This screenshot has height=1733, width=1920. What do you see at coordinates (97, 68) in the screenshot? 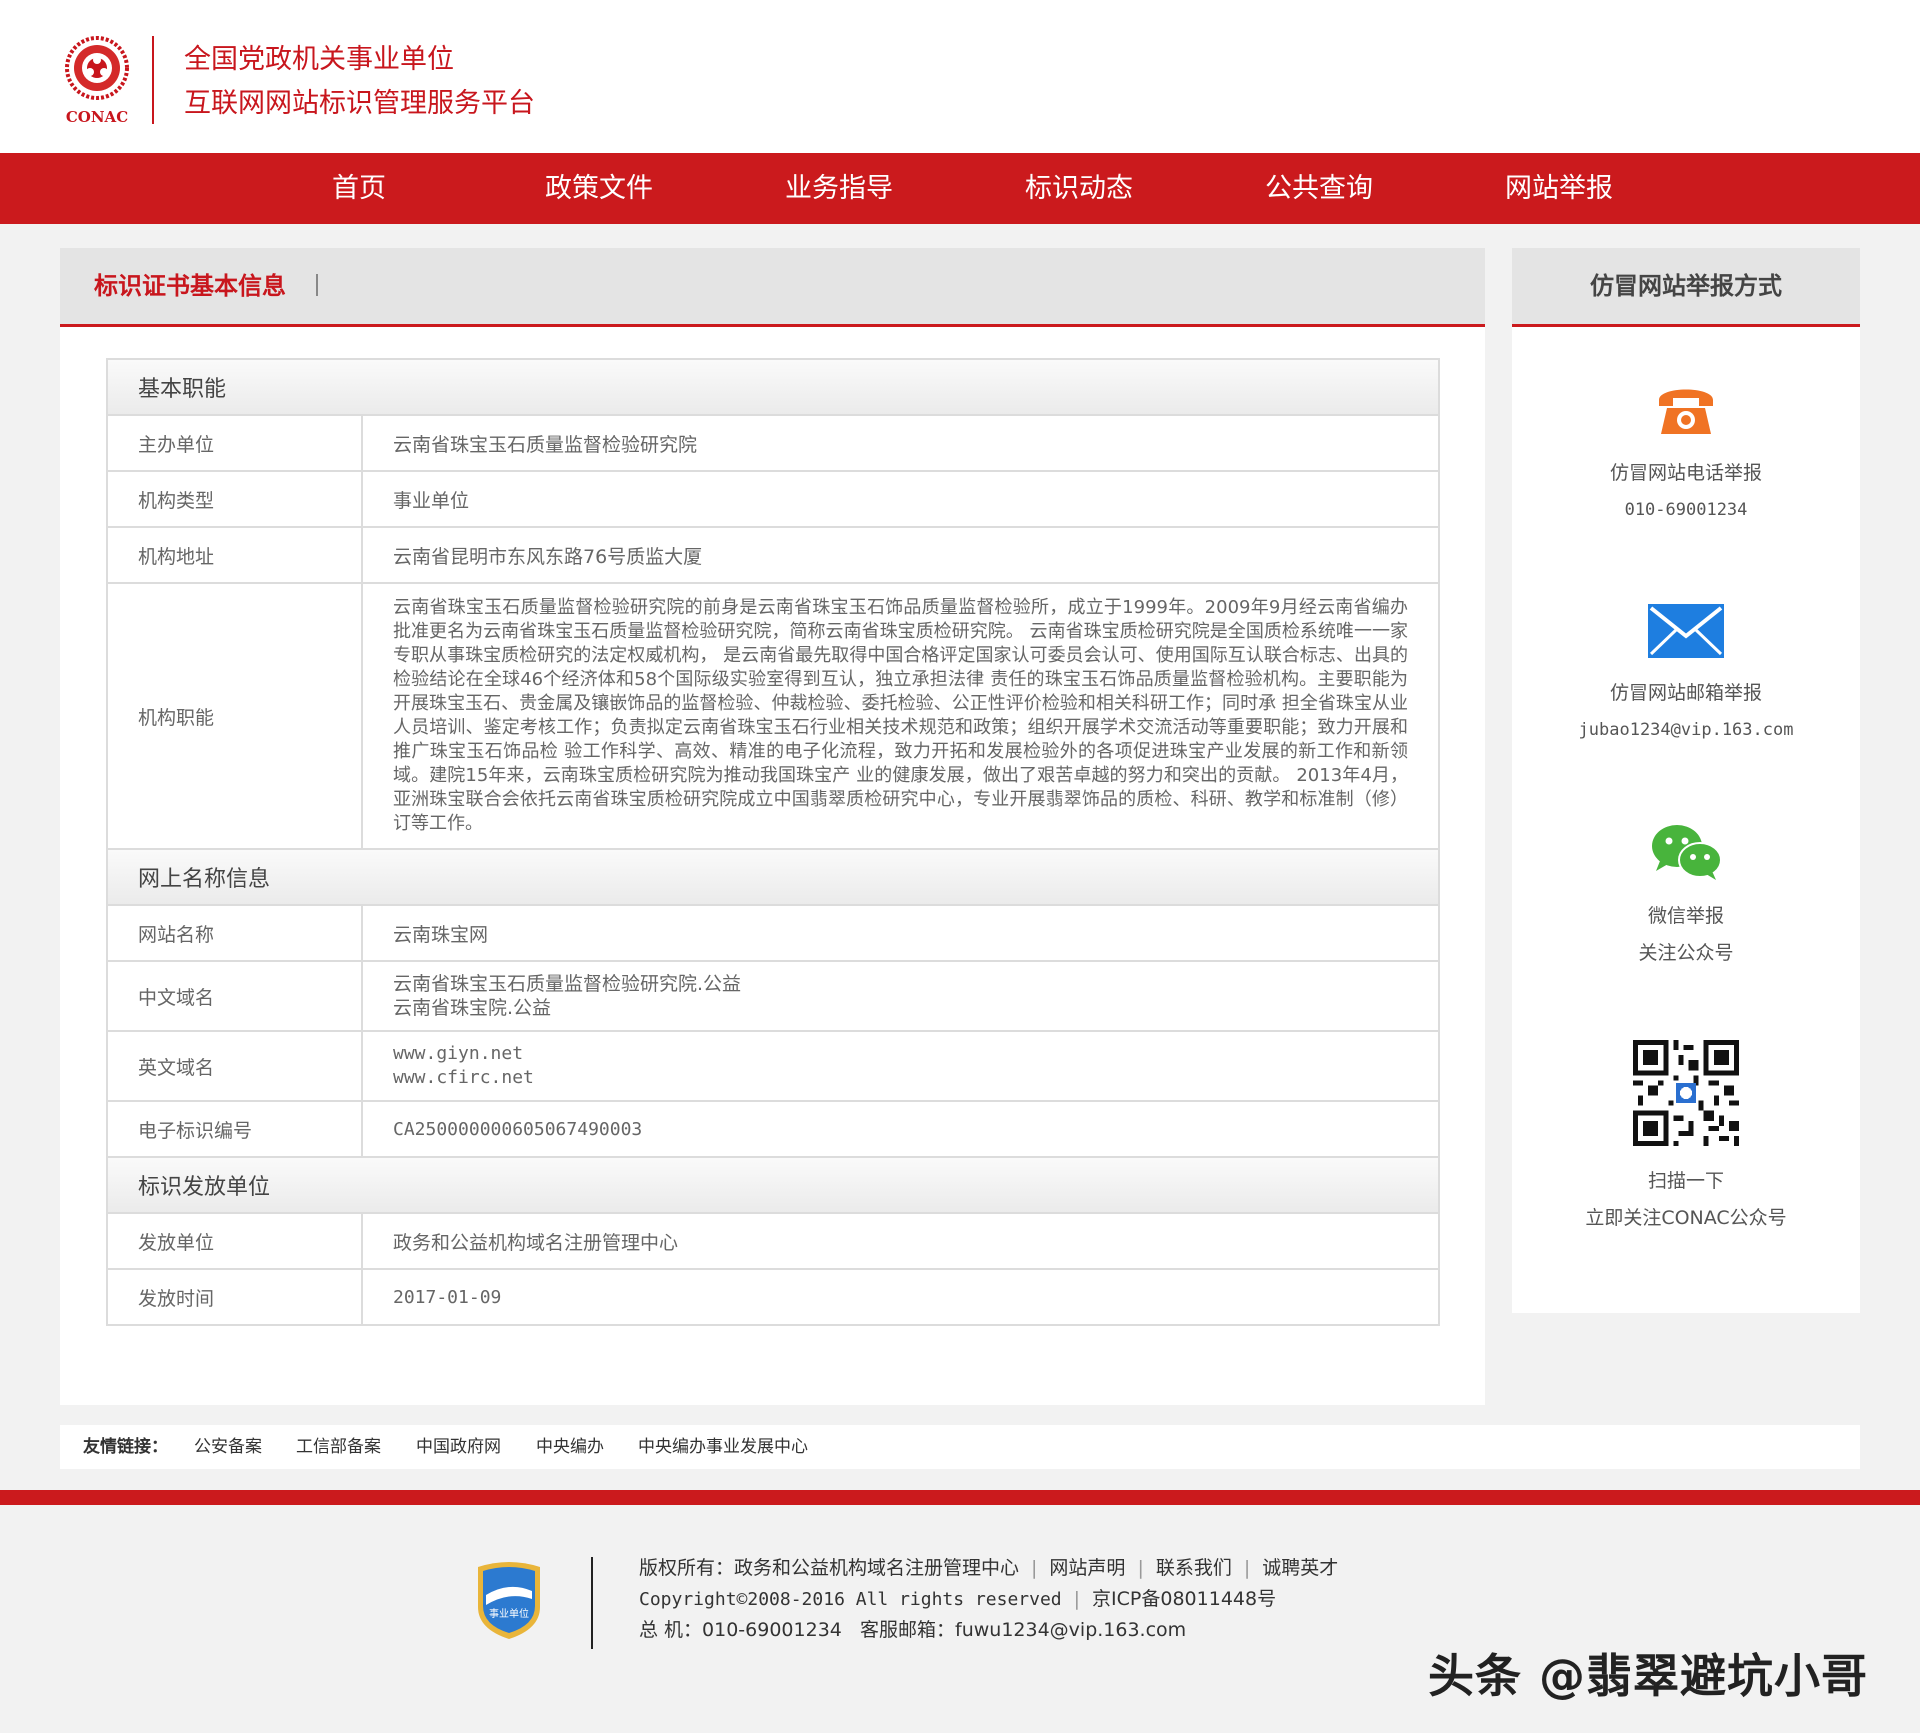
I see `conac-emblem-icon` at bounding box center [97, 68].